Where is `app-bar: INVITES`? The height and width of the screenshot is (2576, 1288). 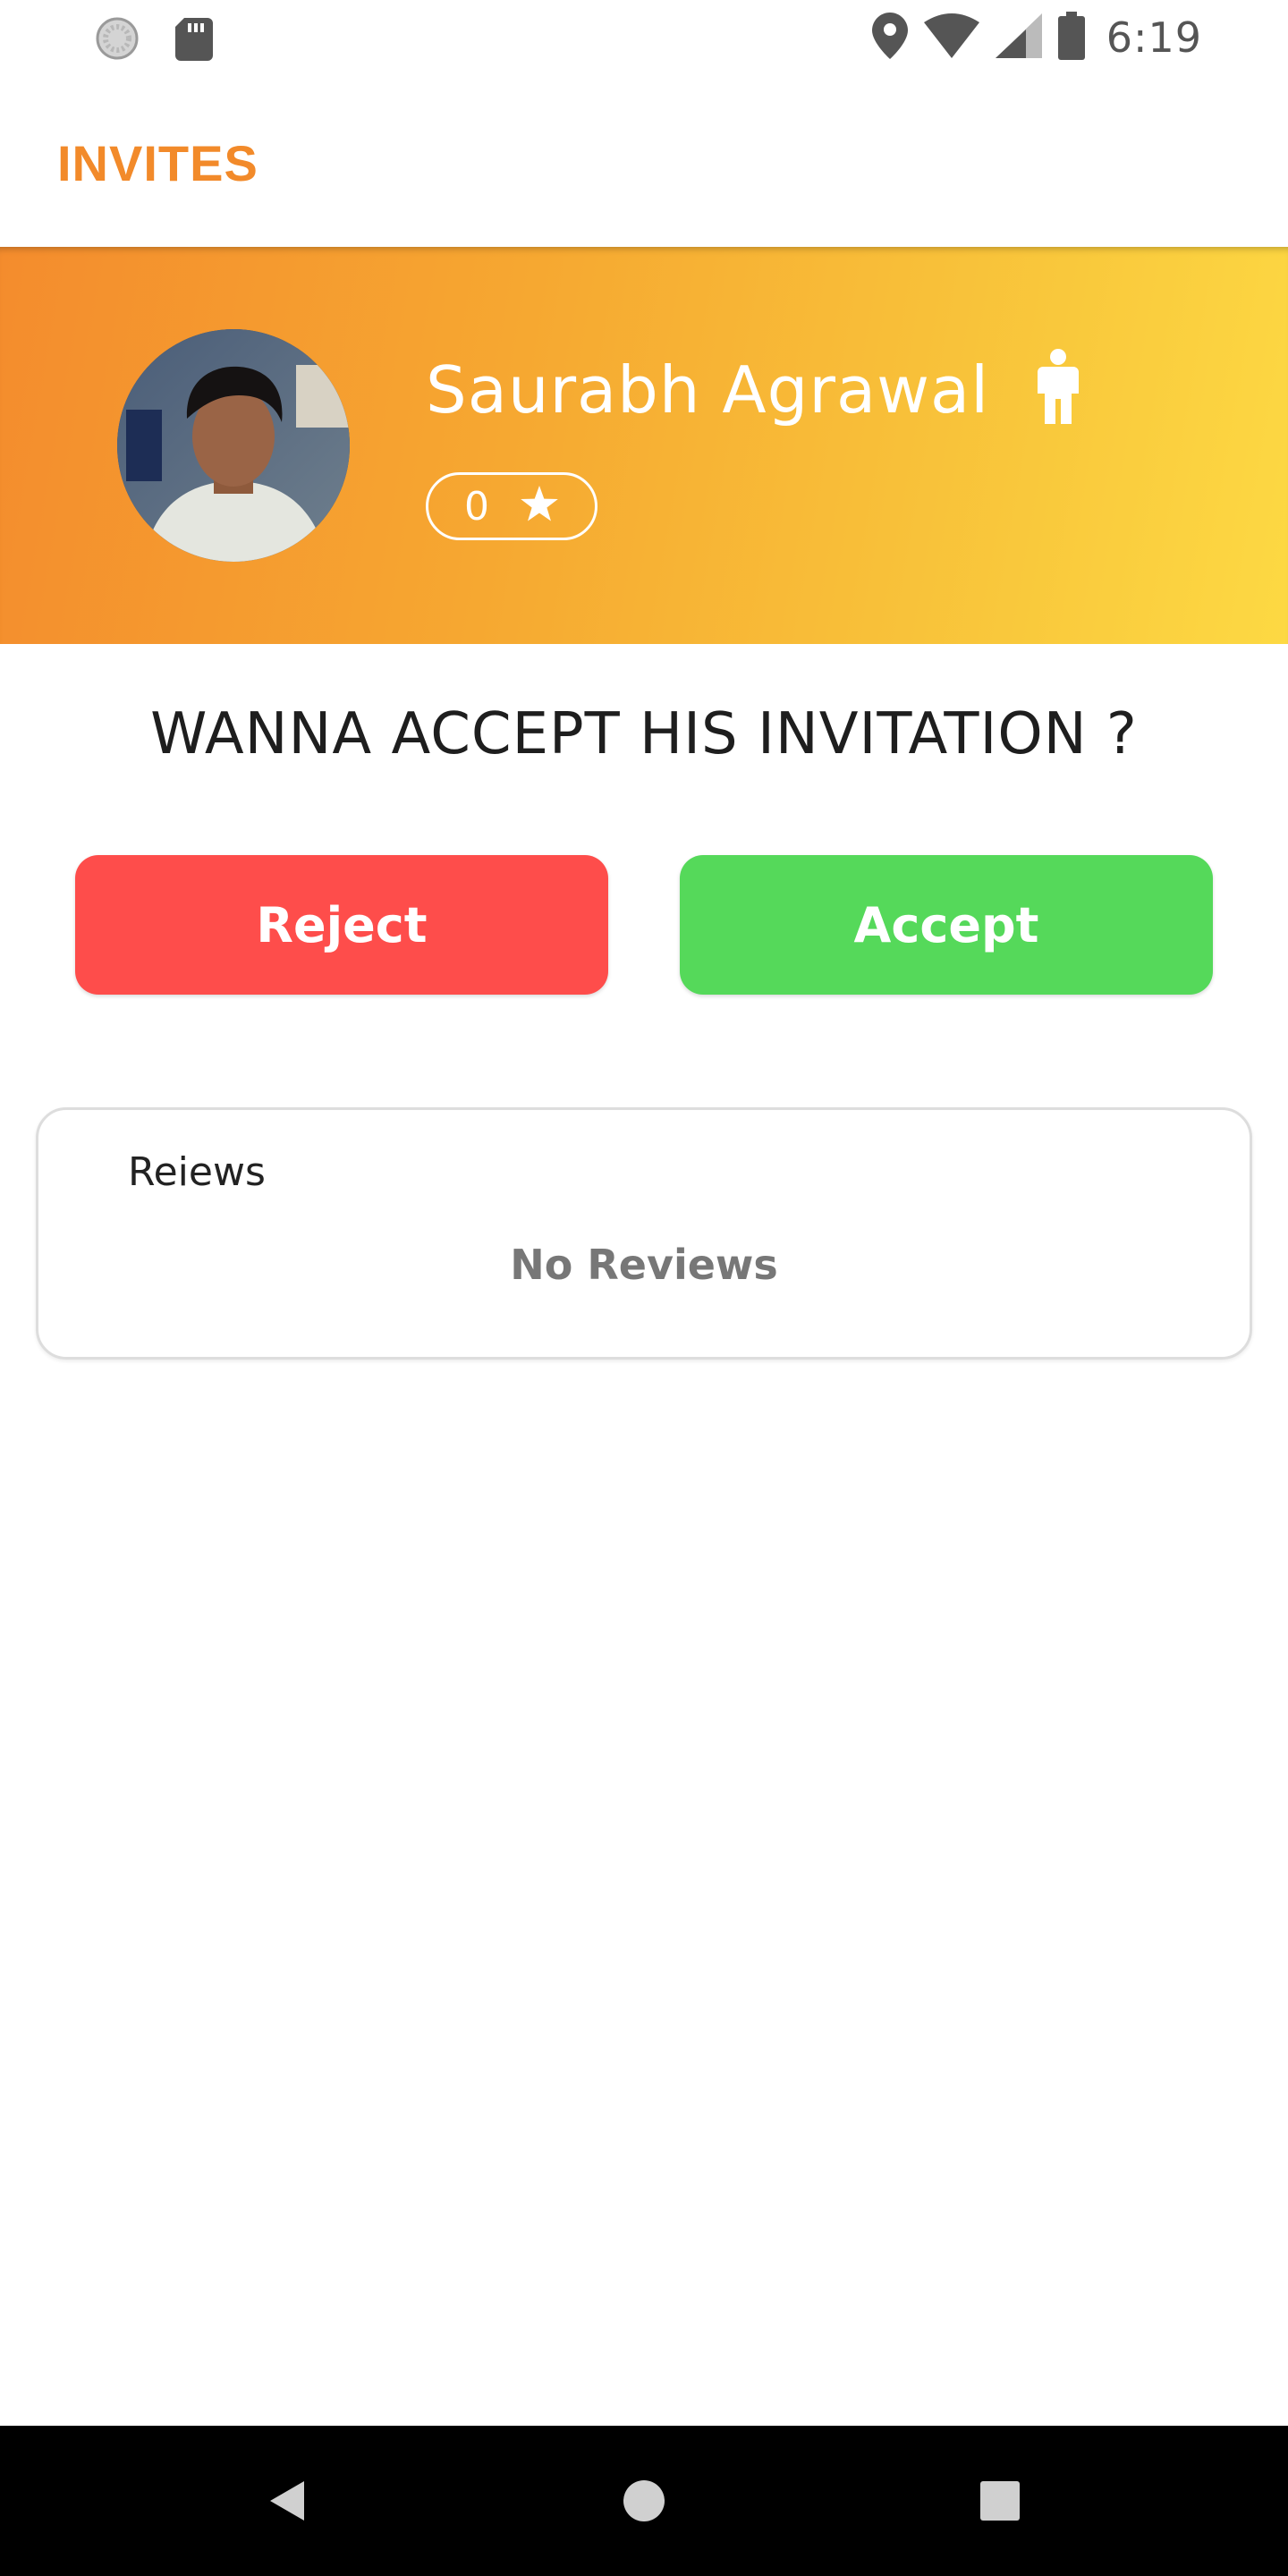 app-bar: INVITES is located at coordinates (644, 161).